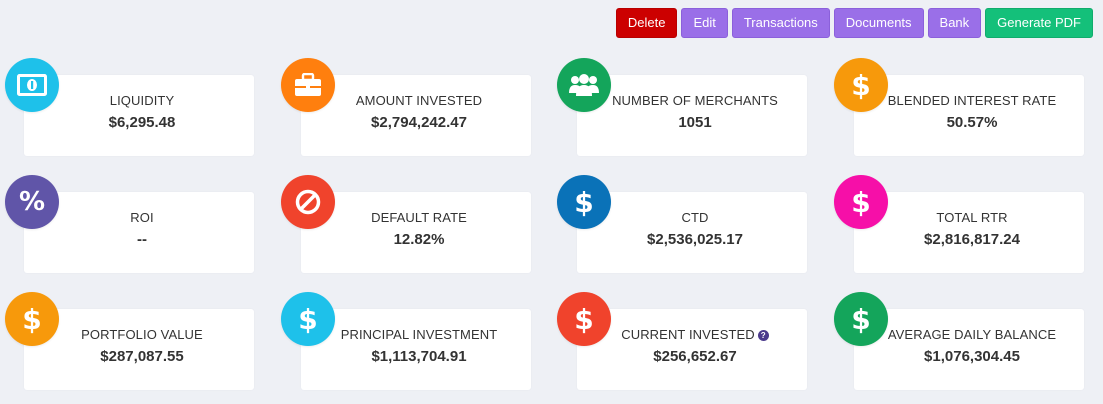 This screenshot has height=404, width=1103. Describe the element at coordinates (419, 356) in the screenshot. I see `card-value: $1,113,704.91` at that location.